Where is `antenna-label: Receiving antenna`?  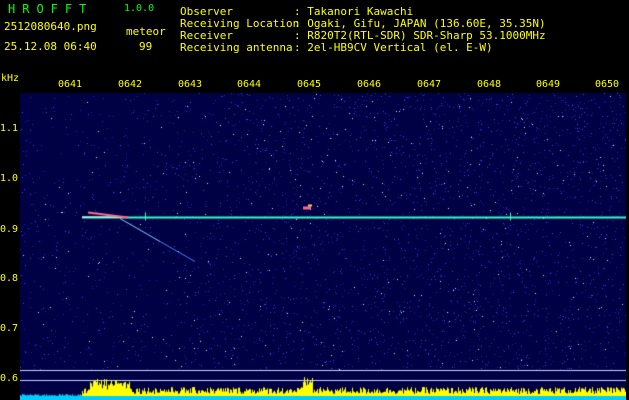
antenna-label: Receiving antenna is located at coordinates (236, 47).